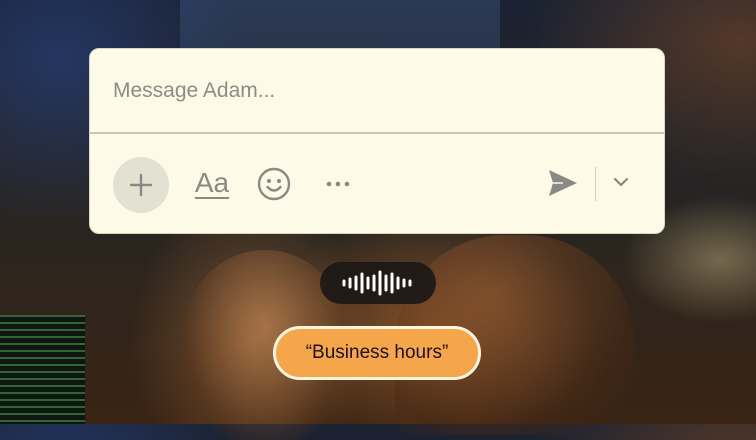  I want to click on message-input, so click(377, 91).